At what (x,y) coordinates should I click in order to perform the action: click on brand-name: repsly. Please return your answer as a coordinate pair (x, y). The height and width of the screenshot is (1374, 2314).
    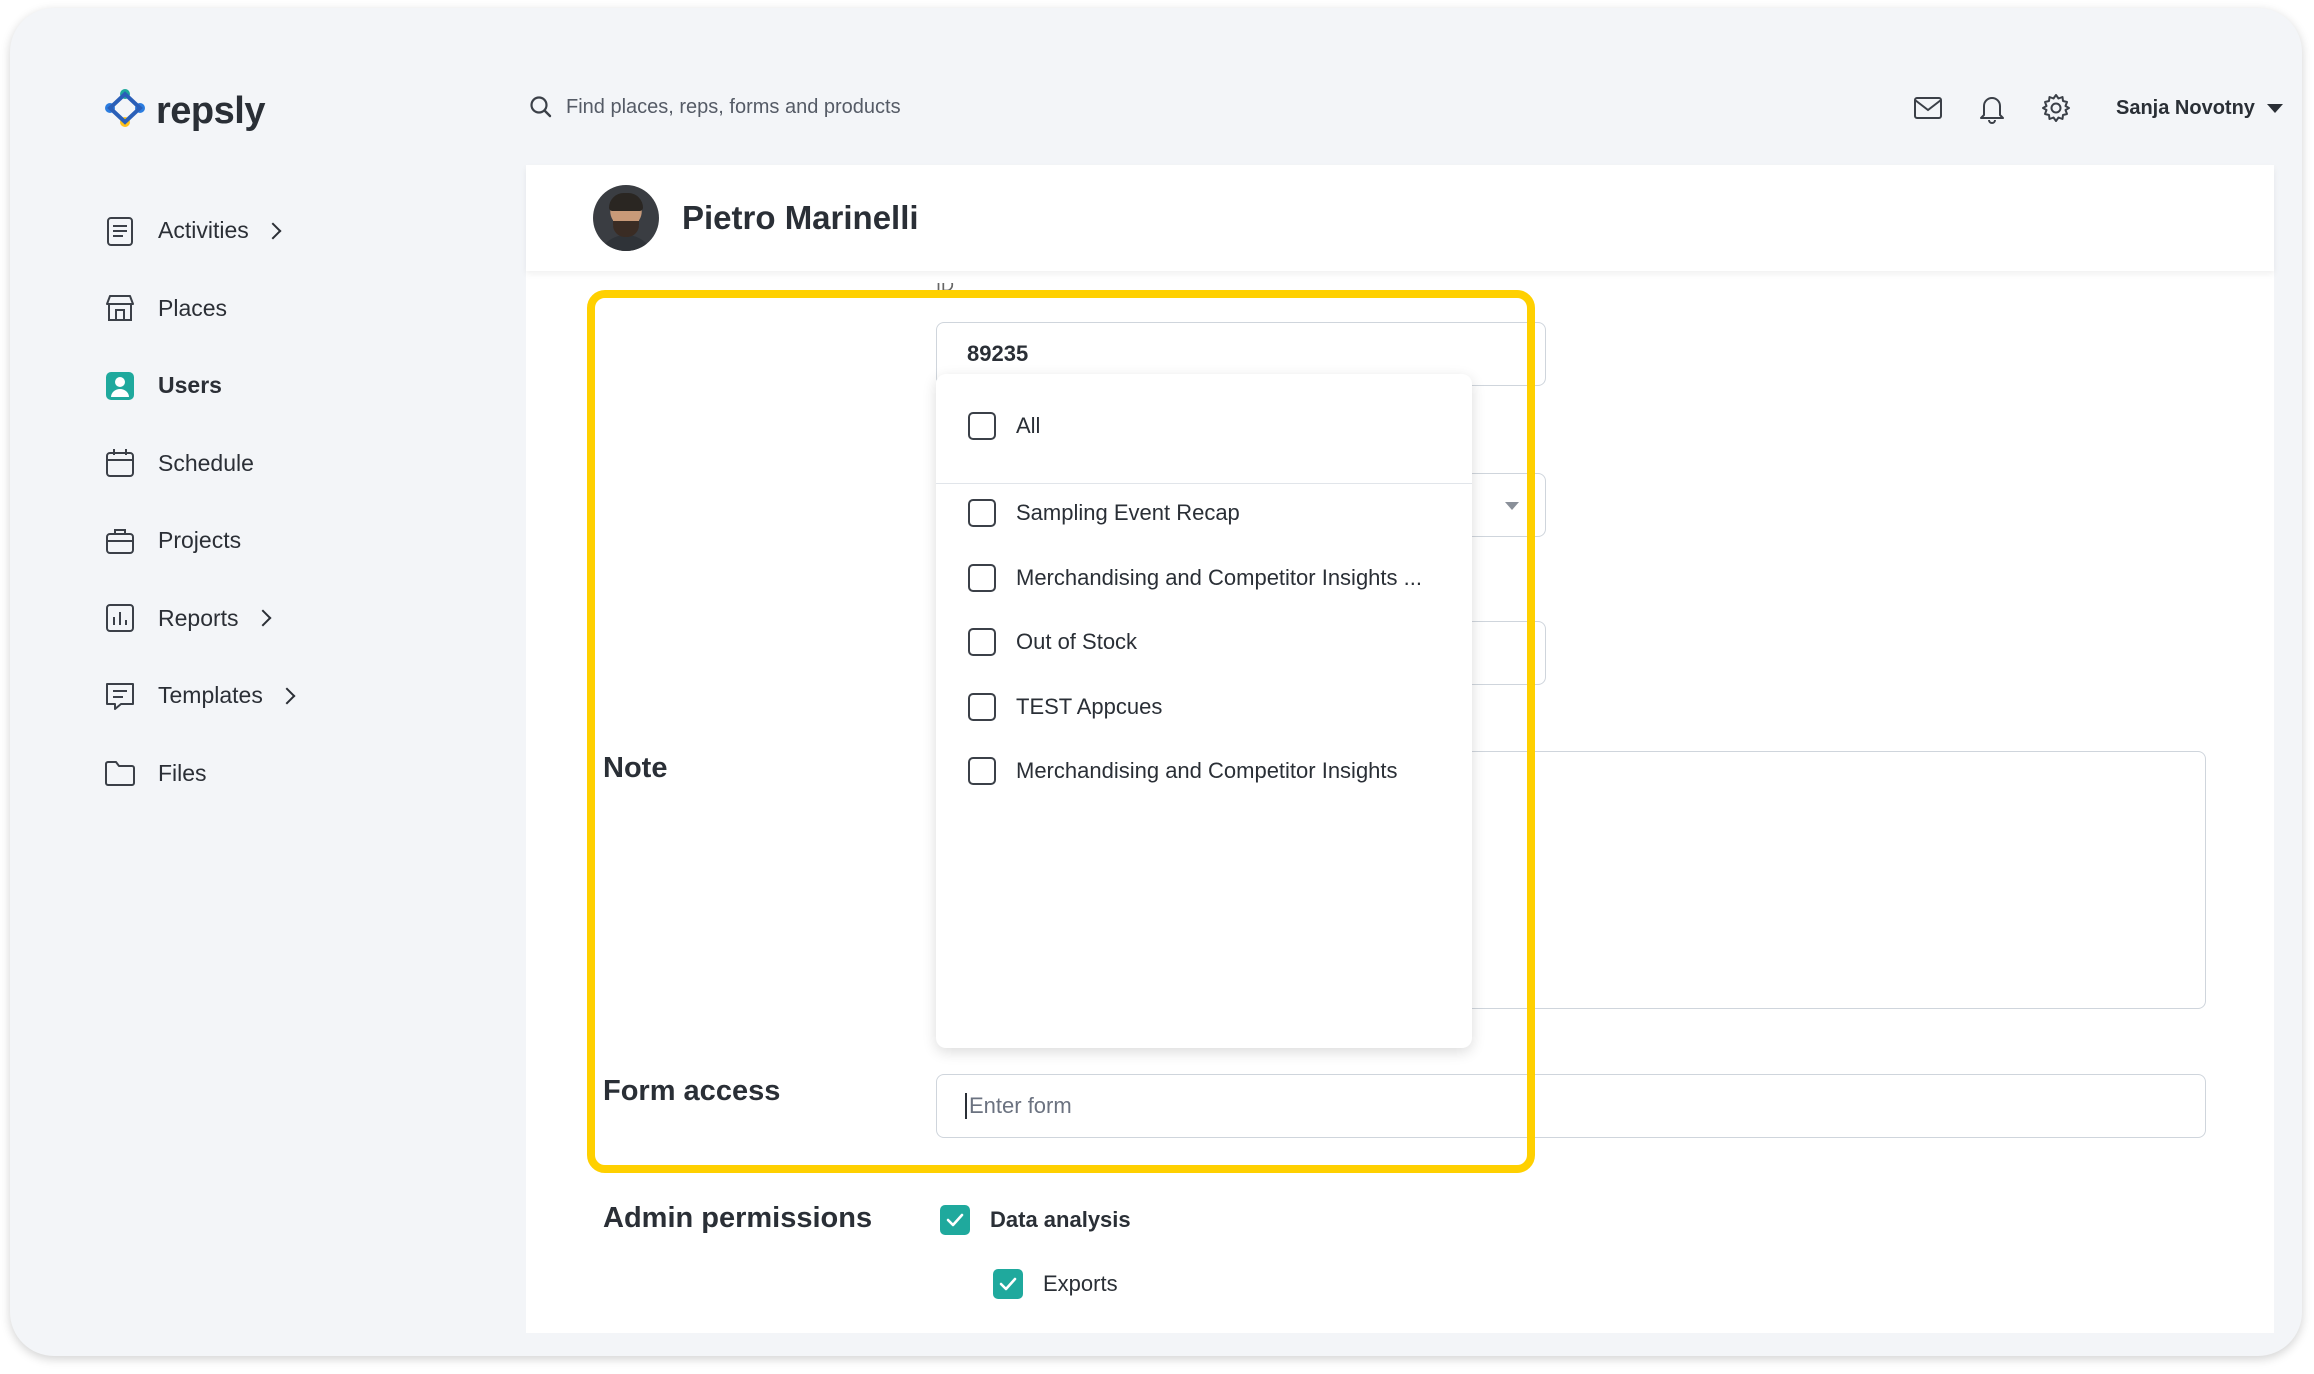
    Looking at the image, I should click on (210, 110).